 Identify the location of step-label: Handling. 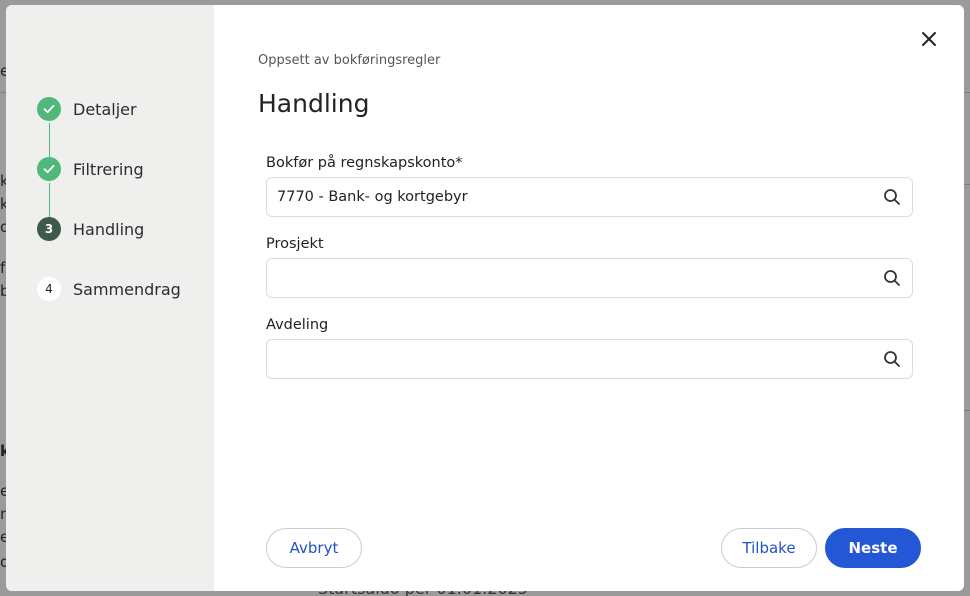
(109, 229).